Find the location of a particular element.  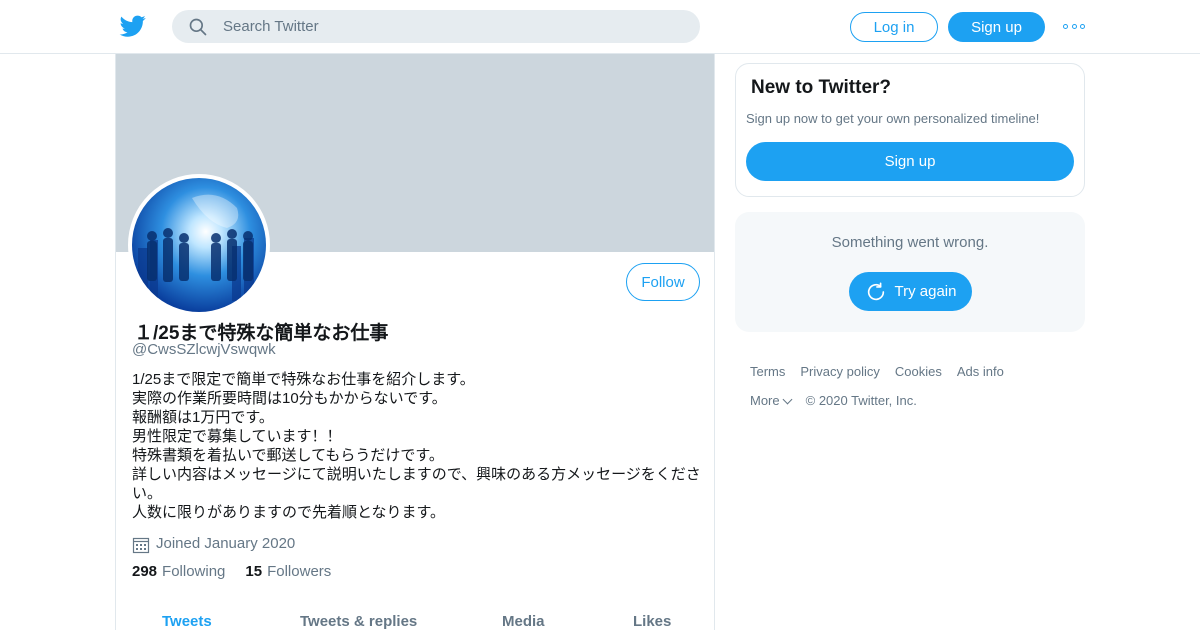

refresh-icon is located at coordinates (875, 290).